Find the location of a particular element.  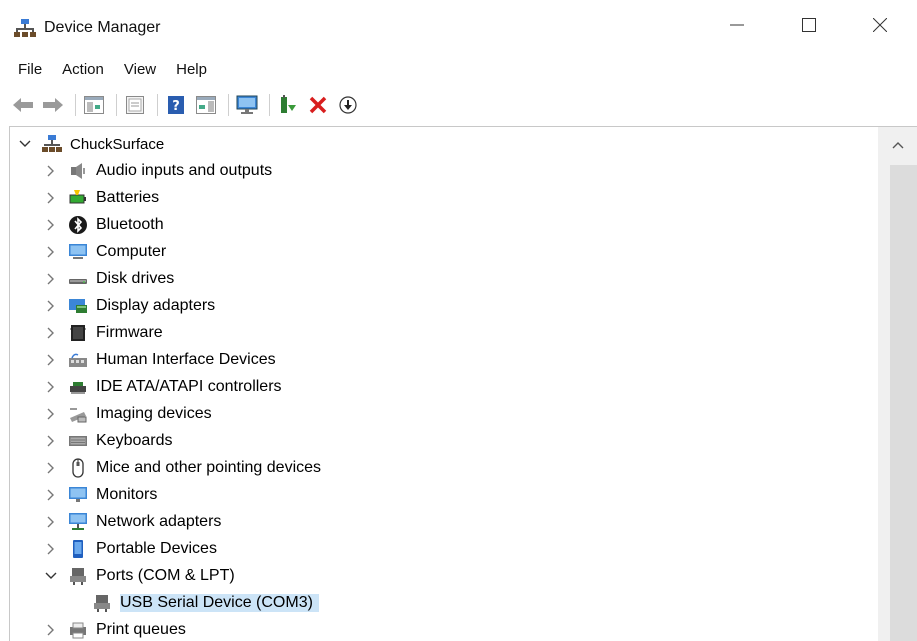

tree-category-label: Disk drives is located at coordinates (135, 278).